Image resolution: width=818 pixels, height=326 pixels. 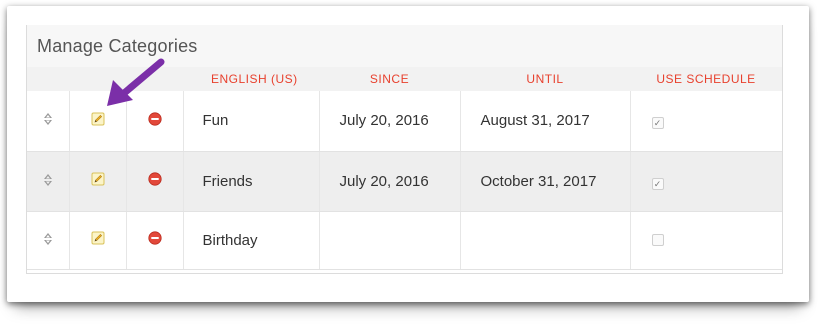 I want to click on header-english-us: ENGLISH (US), so click(x=251, y=79).